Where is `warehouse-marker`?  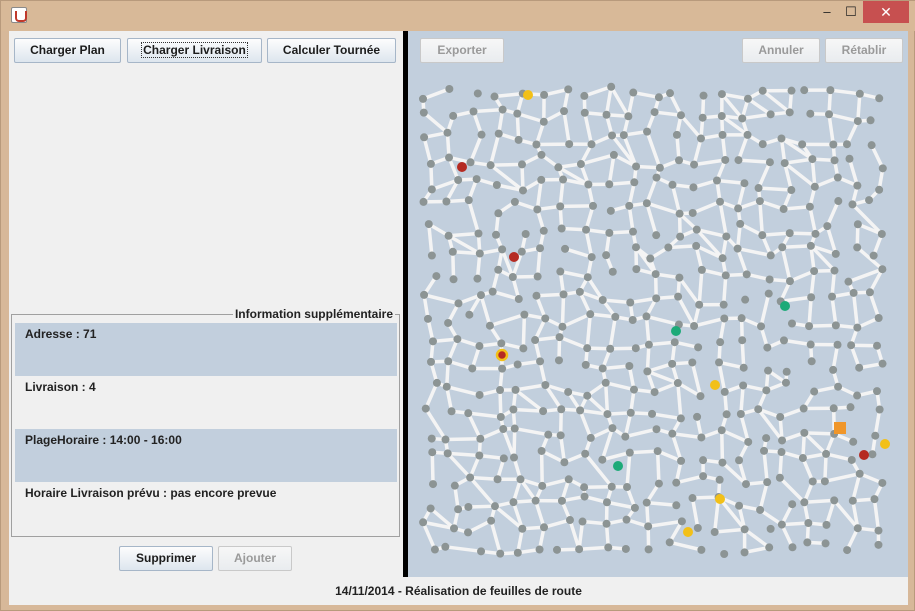 warehouse-marker is located at coordinates (840, 428).